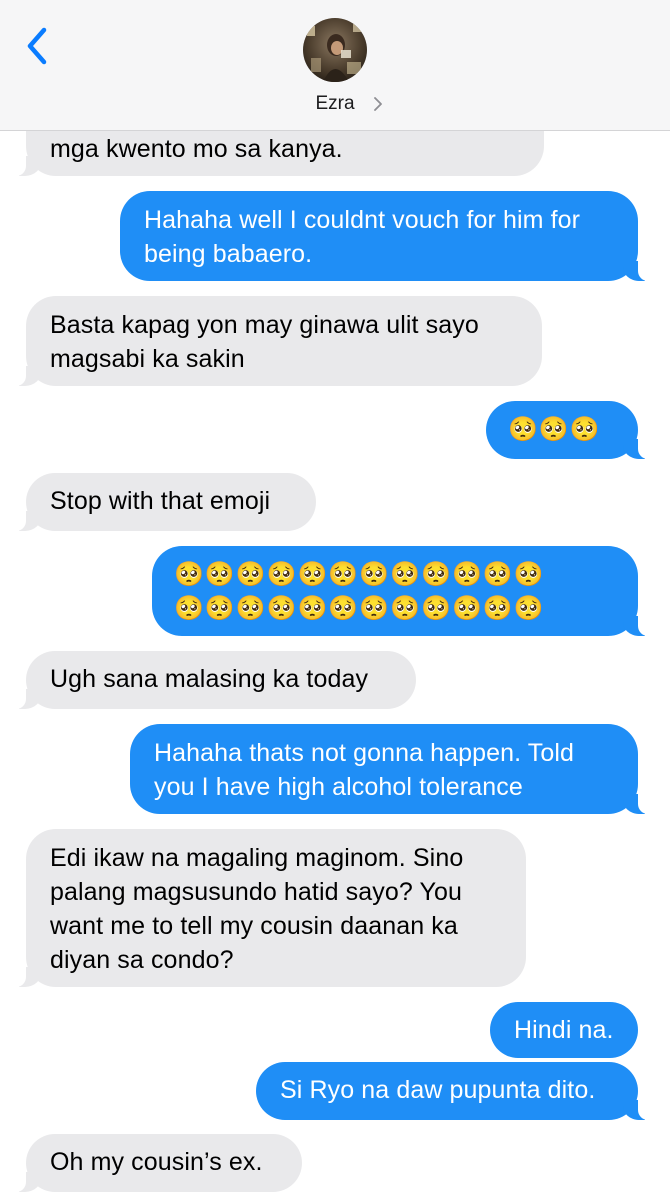  Describe the element at coordinates (400, 591) in the screenshot. I see `message-sent: 🥺🥺🥺🥺🥺🥺🥺🥺🥺🥺🥺🥺 🥺🥺🥺🥺🥺🥺🥺🥺🥺🥺🥺🥺` at that location.